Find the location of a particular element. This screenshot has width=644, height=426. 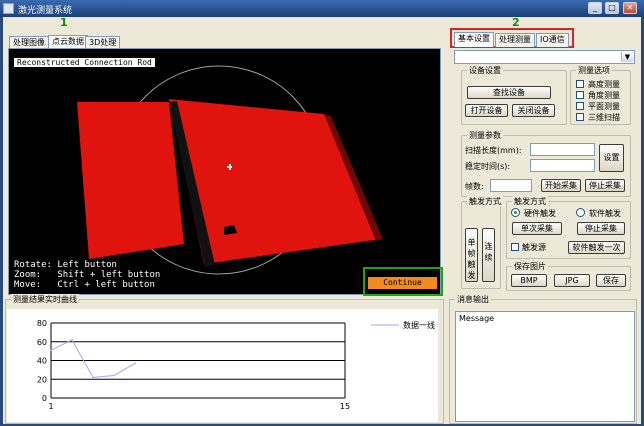

frames-input is located at coordinates (511, 185).